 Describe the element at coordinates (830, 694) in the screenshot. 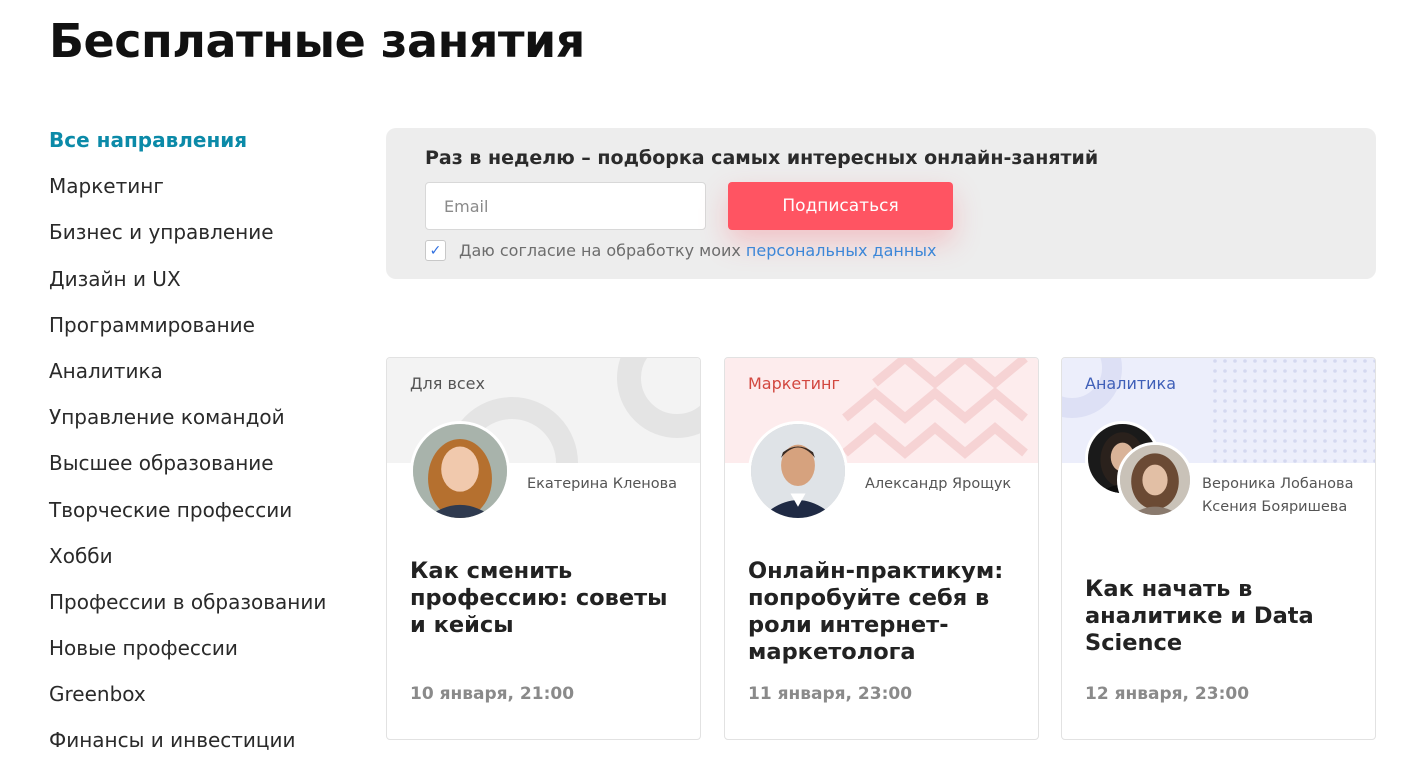

I see `card-date: 11 января, 23:00` at that location.